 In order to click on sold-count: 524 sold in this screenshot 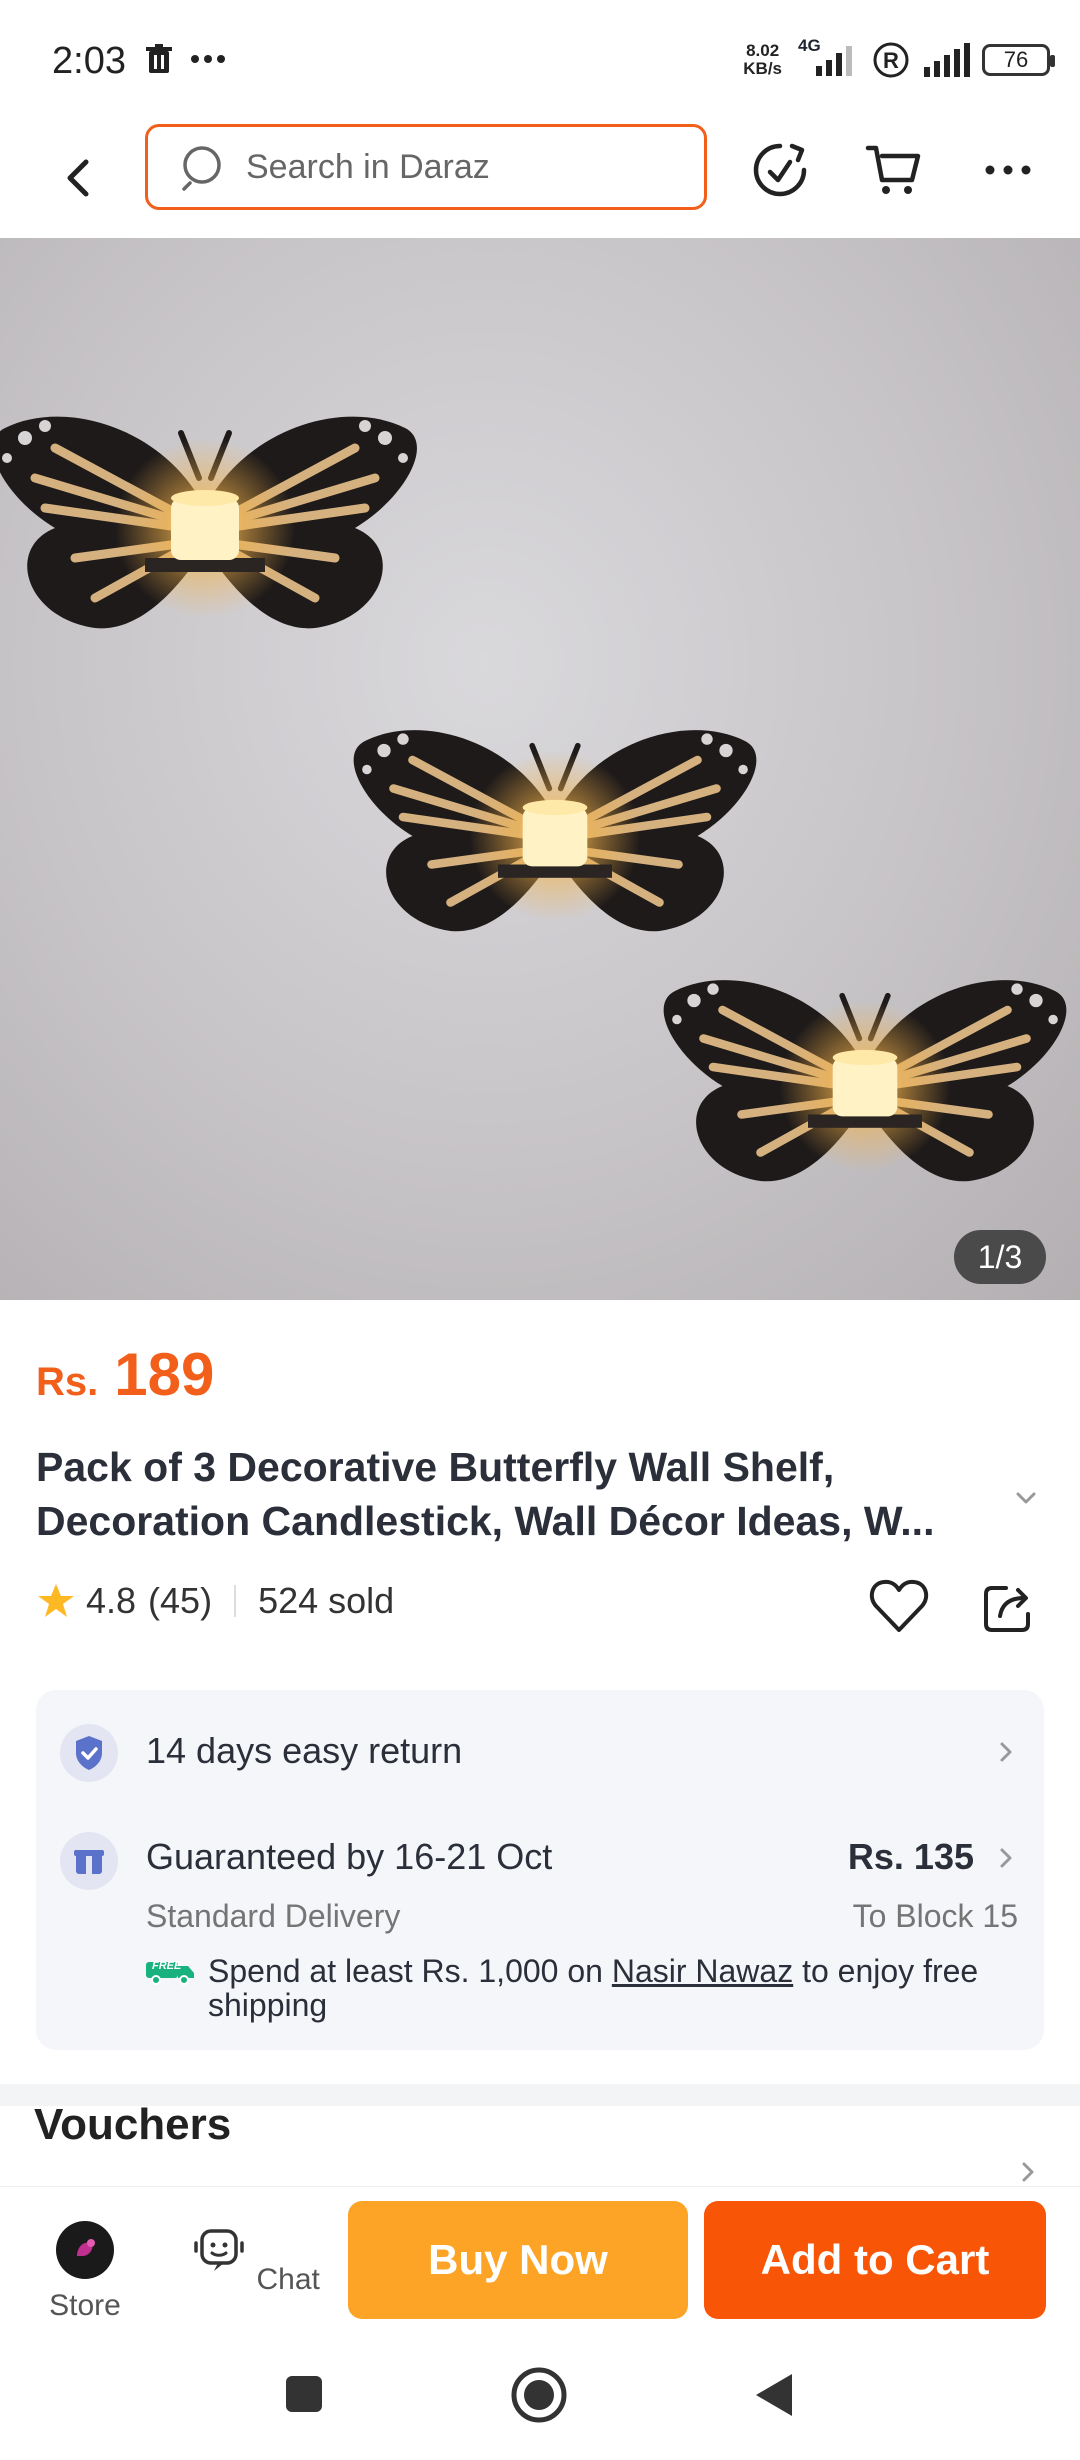, I will do `click(326, 1600)`.